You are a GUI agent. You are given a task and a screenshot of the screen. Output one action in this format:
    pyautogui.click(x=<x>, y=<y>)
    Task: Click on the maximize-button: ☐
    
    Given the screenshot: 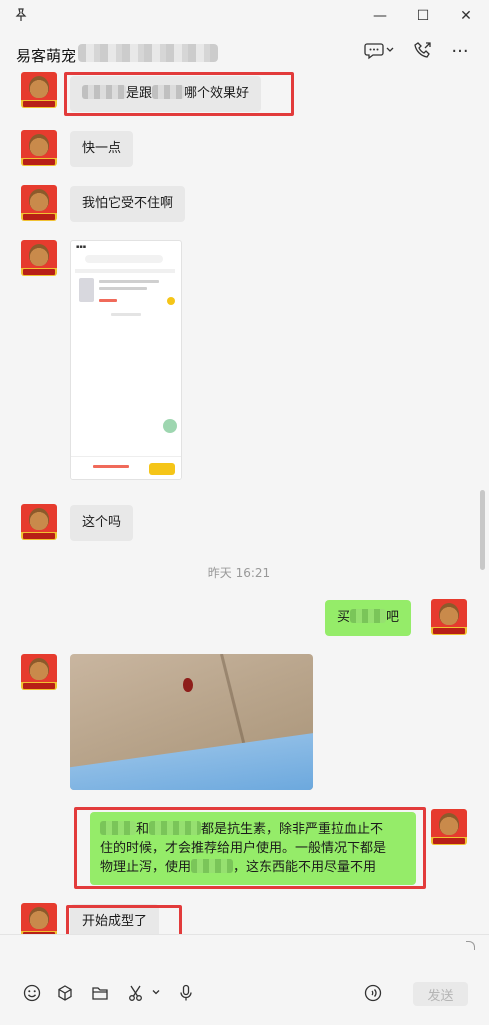 What is the action you would take?
    pyautogui.click(x=423, y=16)
    